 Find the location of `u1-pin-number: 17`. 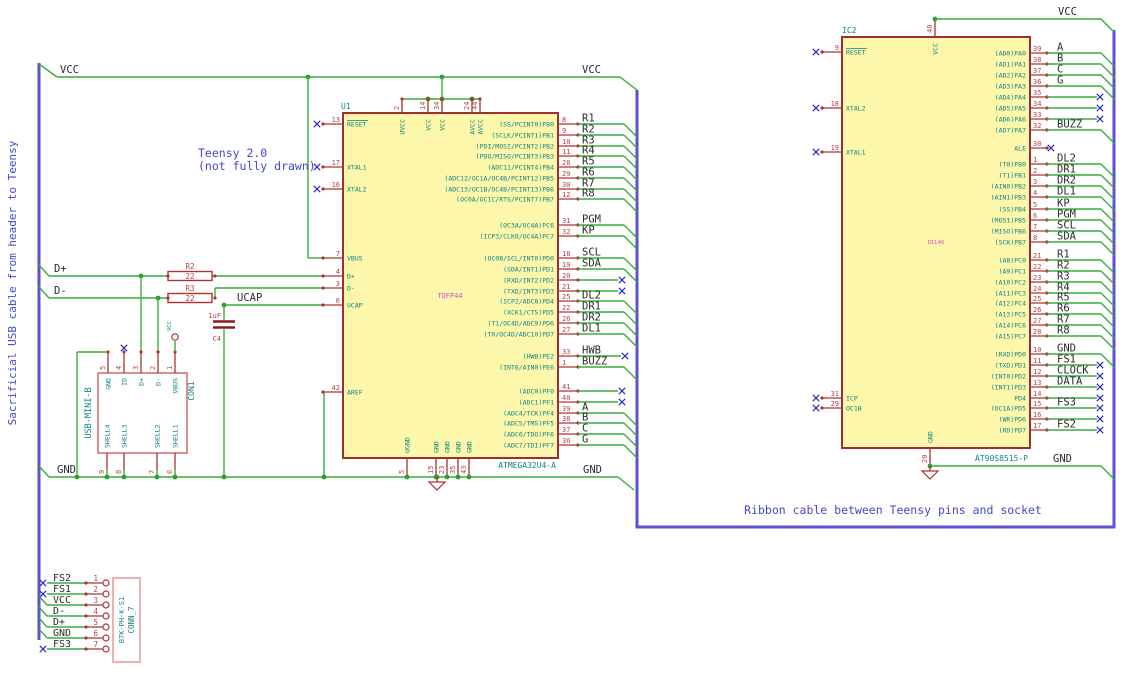

u1-pin-number: 17 is located at coordinates (336, 163).